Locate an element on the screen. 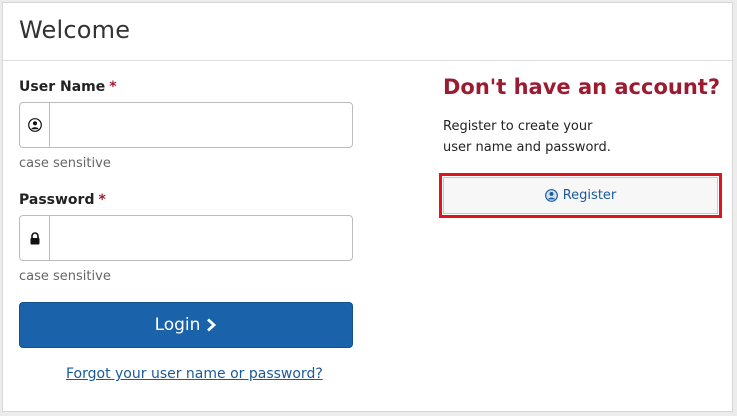 The image size is (737, 416). password-label: Password * is located at coordinates (62, 200).